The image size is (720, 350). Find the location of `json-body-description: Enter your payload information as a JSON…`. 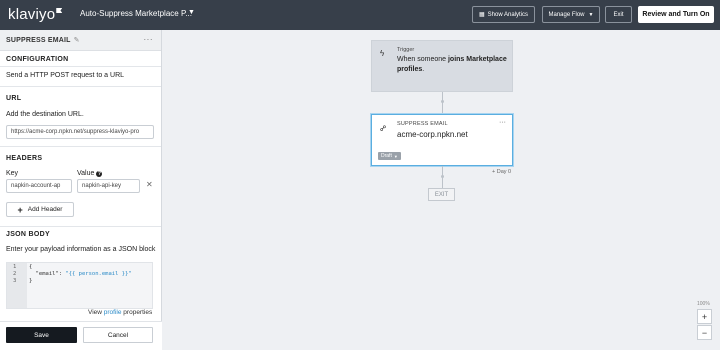

json-body-description: Enter your payload information as a JSON… is located at coordinates (81, 249).